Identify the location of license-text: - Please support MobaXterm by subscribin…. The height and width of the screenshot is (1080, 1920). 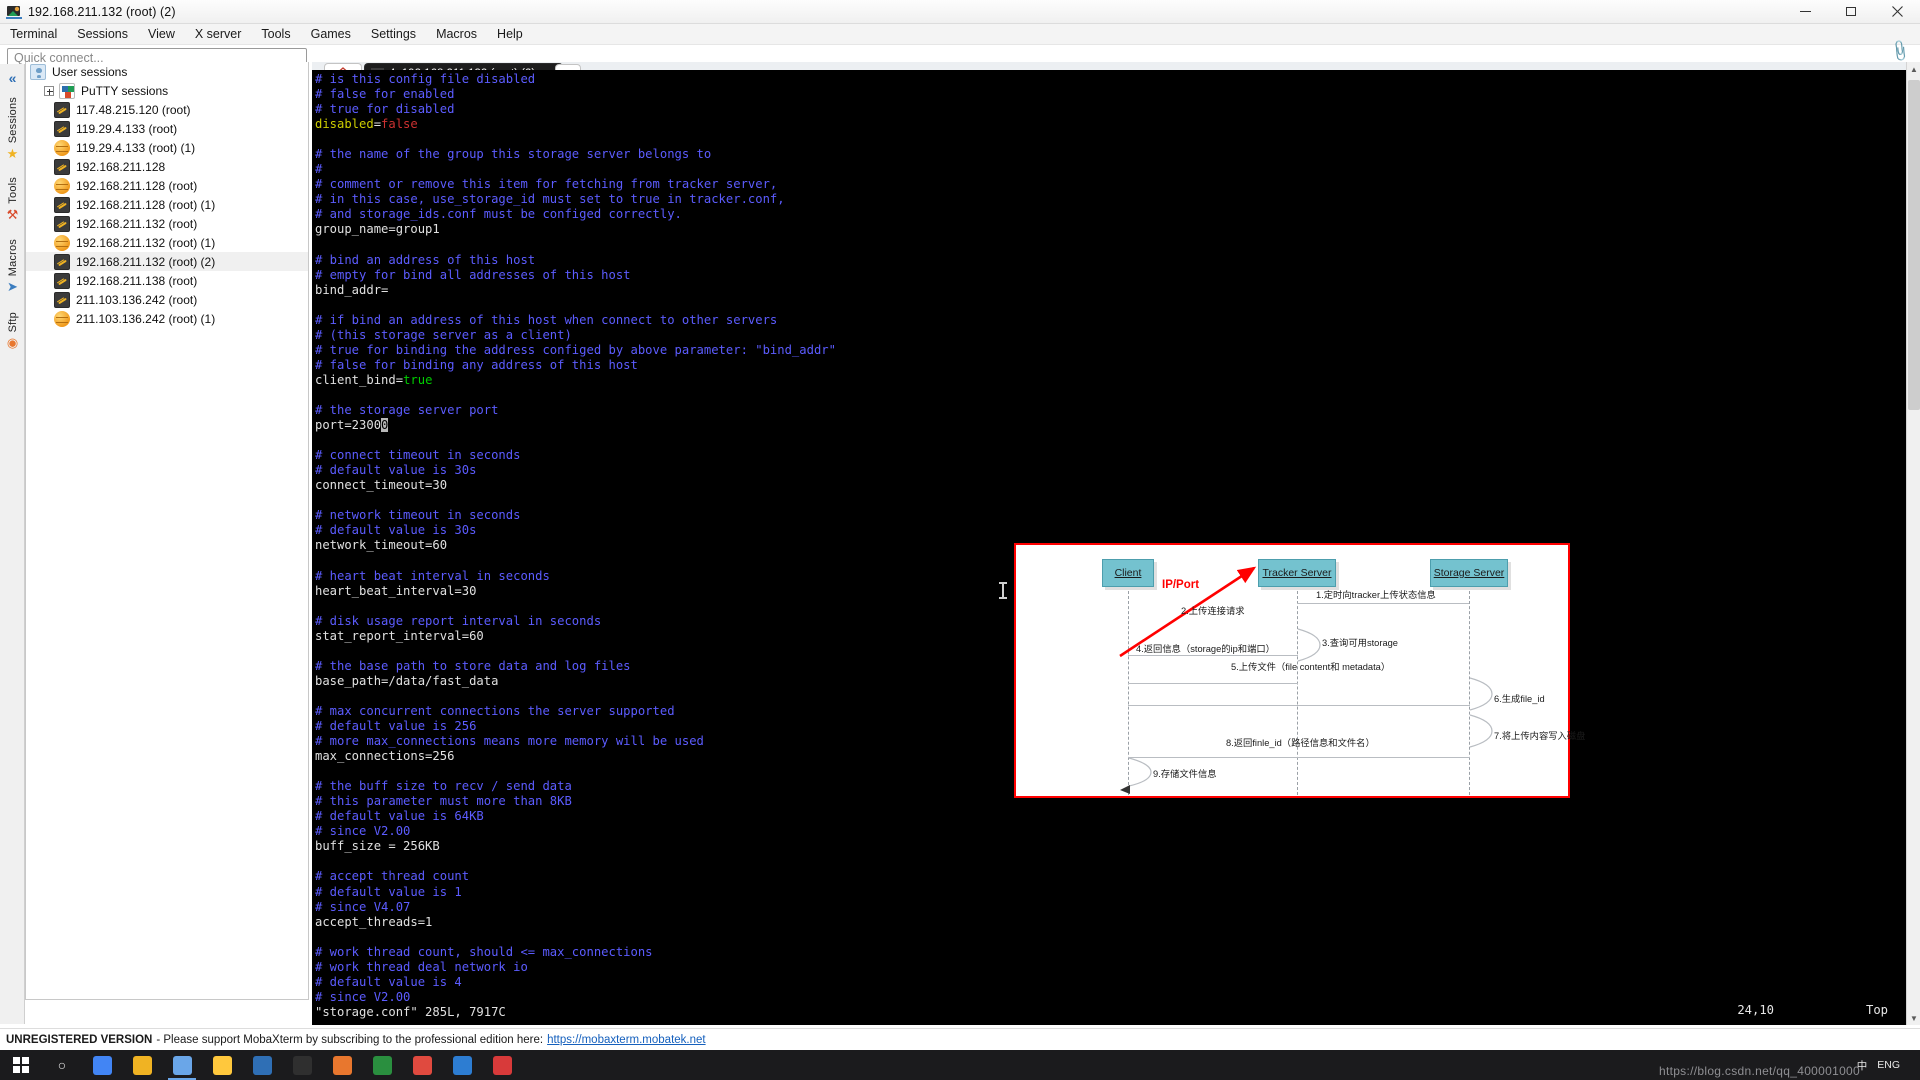
(350, 1039).